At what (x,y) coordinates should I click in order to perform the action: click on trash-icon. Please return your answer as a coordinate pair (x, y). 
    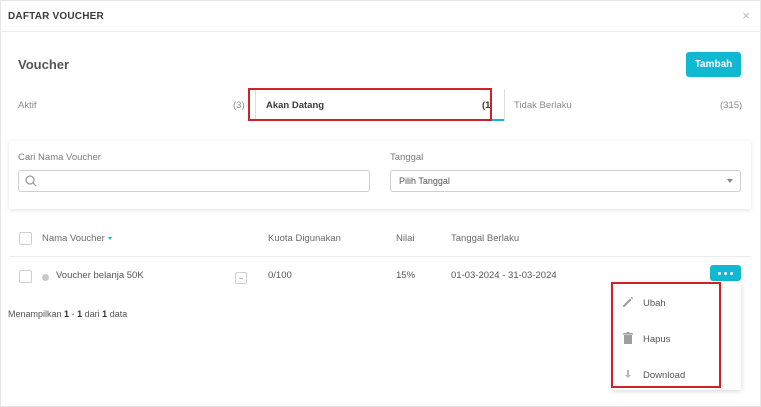
    Looking at the image, I should click on (628, 338).